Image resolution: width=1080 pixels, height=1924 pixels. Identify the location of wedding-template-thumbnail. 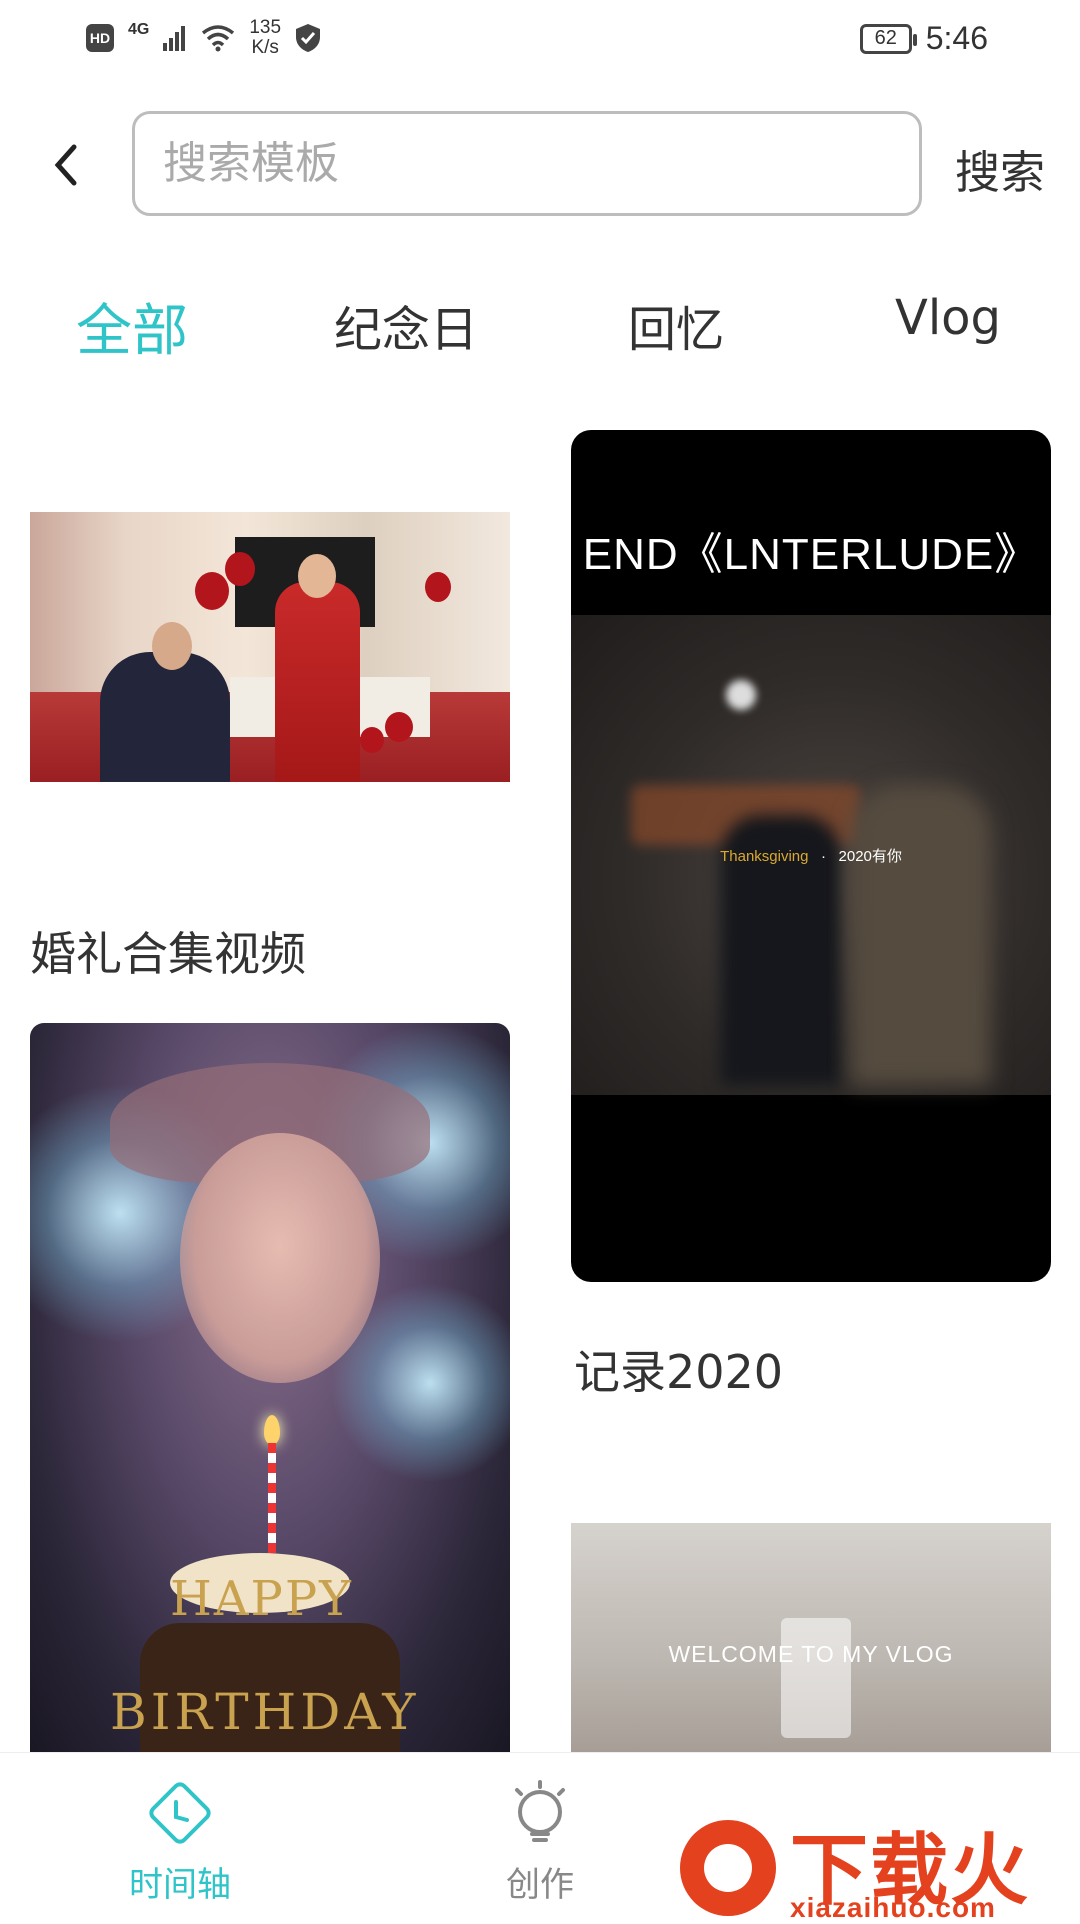
(270, 647).